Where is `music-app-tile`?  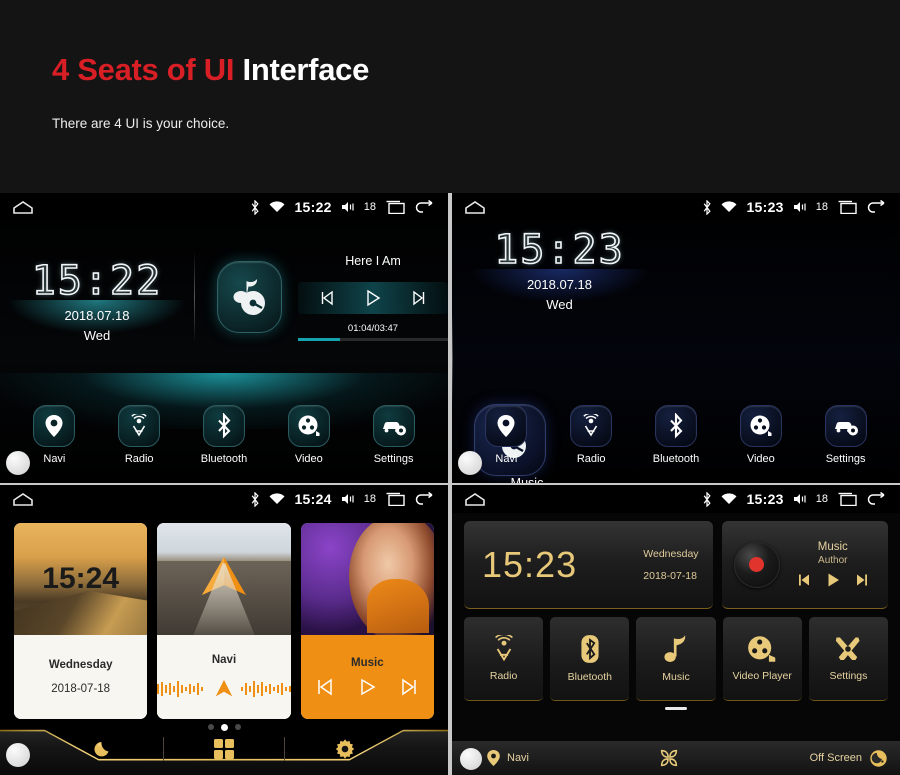 music-app-tile is located at coordinates (249, 297).